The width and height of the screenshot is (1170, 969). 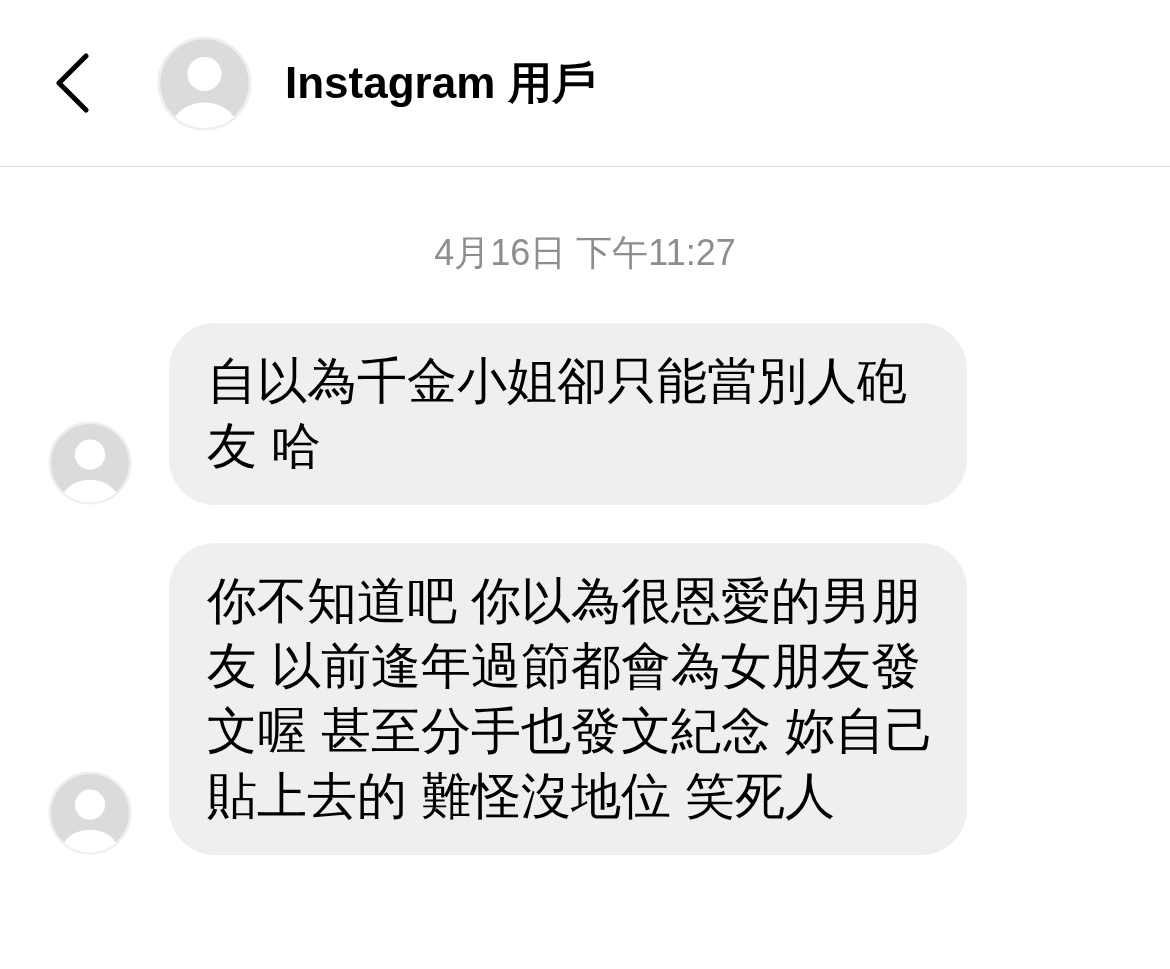 What do you see at coordinates (568, 414) in the screenshot?
I see `message-bubble: 自以為千金小姐卻只能當別人砲友 哈` at bounding box center [568, 414].